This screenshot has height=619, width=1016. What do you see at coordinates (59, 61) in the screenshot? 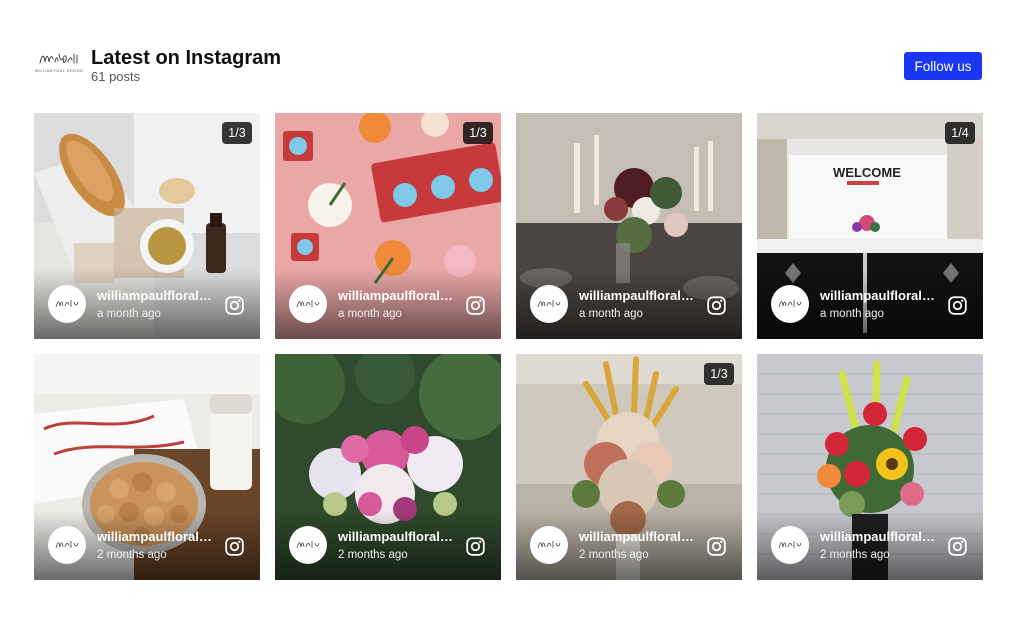
I see `brand-logo: WILLIAM PAUL DESIGN` at bounding box center [59, 61].